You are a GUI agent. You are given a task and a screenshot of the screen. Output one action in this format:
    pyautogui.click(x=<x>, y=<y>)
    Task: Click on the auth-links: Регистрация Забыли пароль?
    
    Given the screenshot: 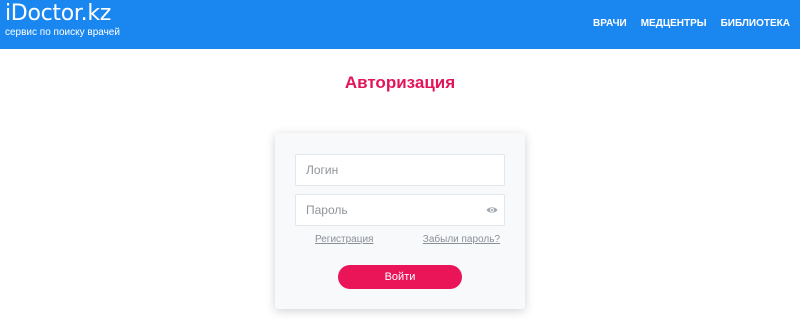 What is the action you would take?
    pyautogui.click(x=407, y=240)
    